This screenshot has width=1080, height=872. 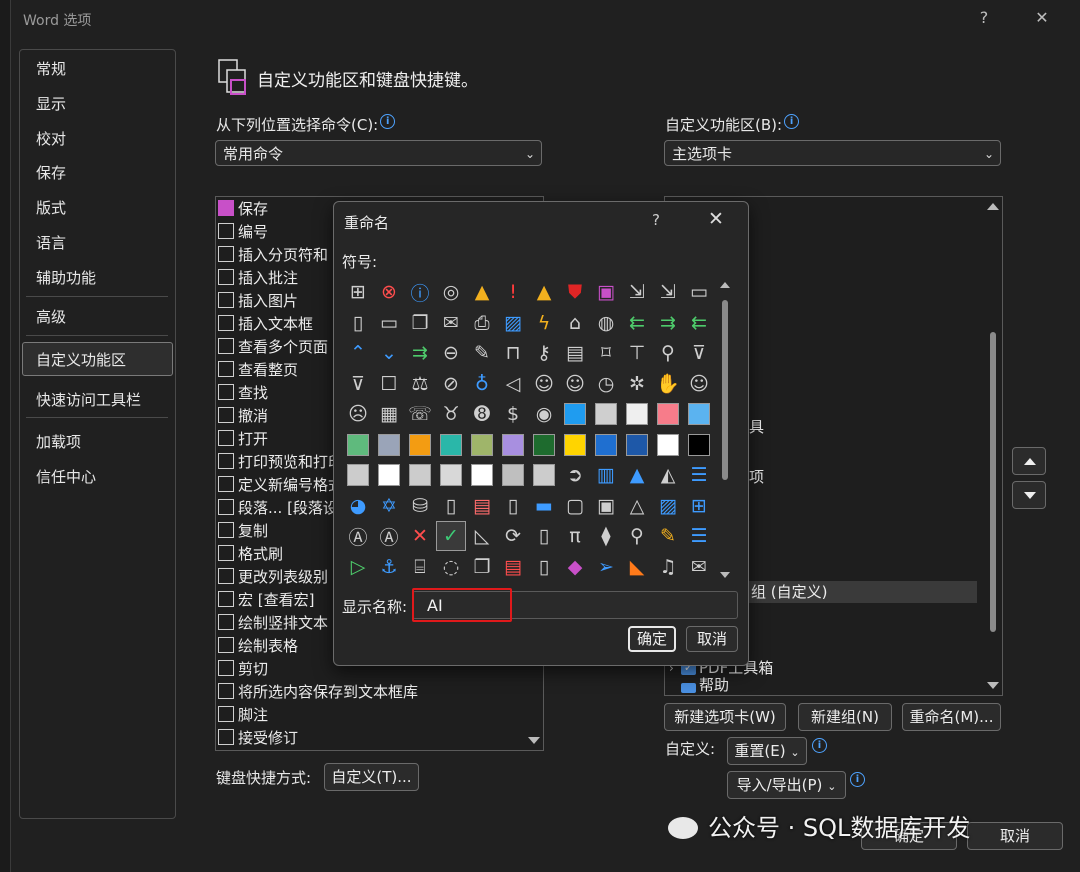 I want to click on pin-icon: ✎, so click(x=482, y=353).